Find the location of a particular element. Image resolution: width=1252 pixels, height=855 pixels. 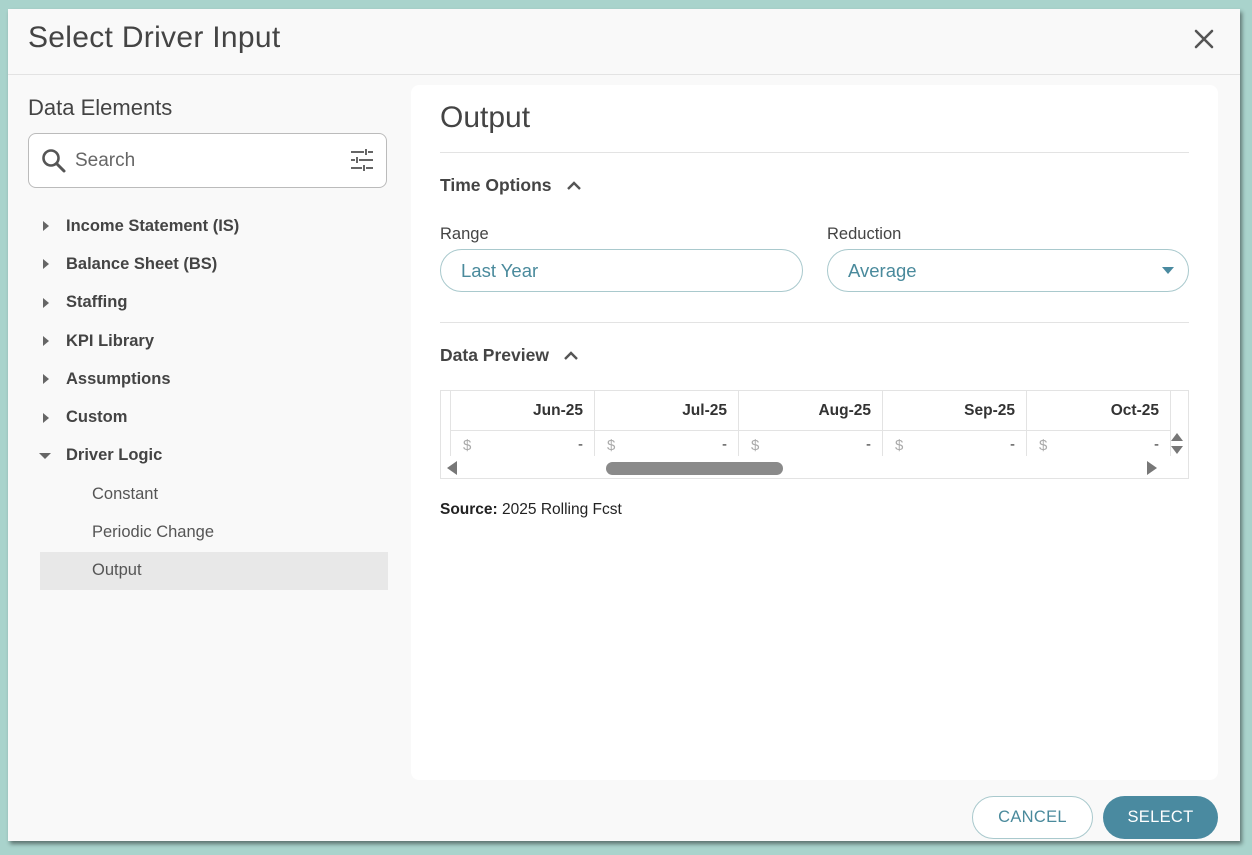

range-field: Last Year is located at coordinates (621, 270).